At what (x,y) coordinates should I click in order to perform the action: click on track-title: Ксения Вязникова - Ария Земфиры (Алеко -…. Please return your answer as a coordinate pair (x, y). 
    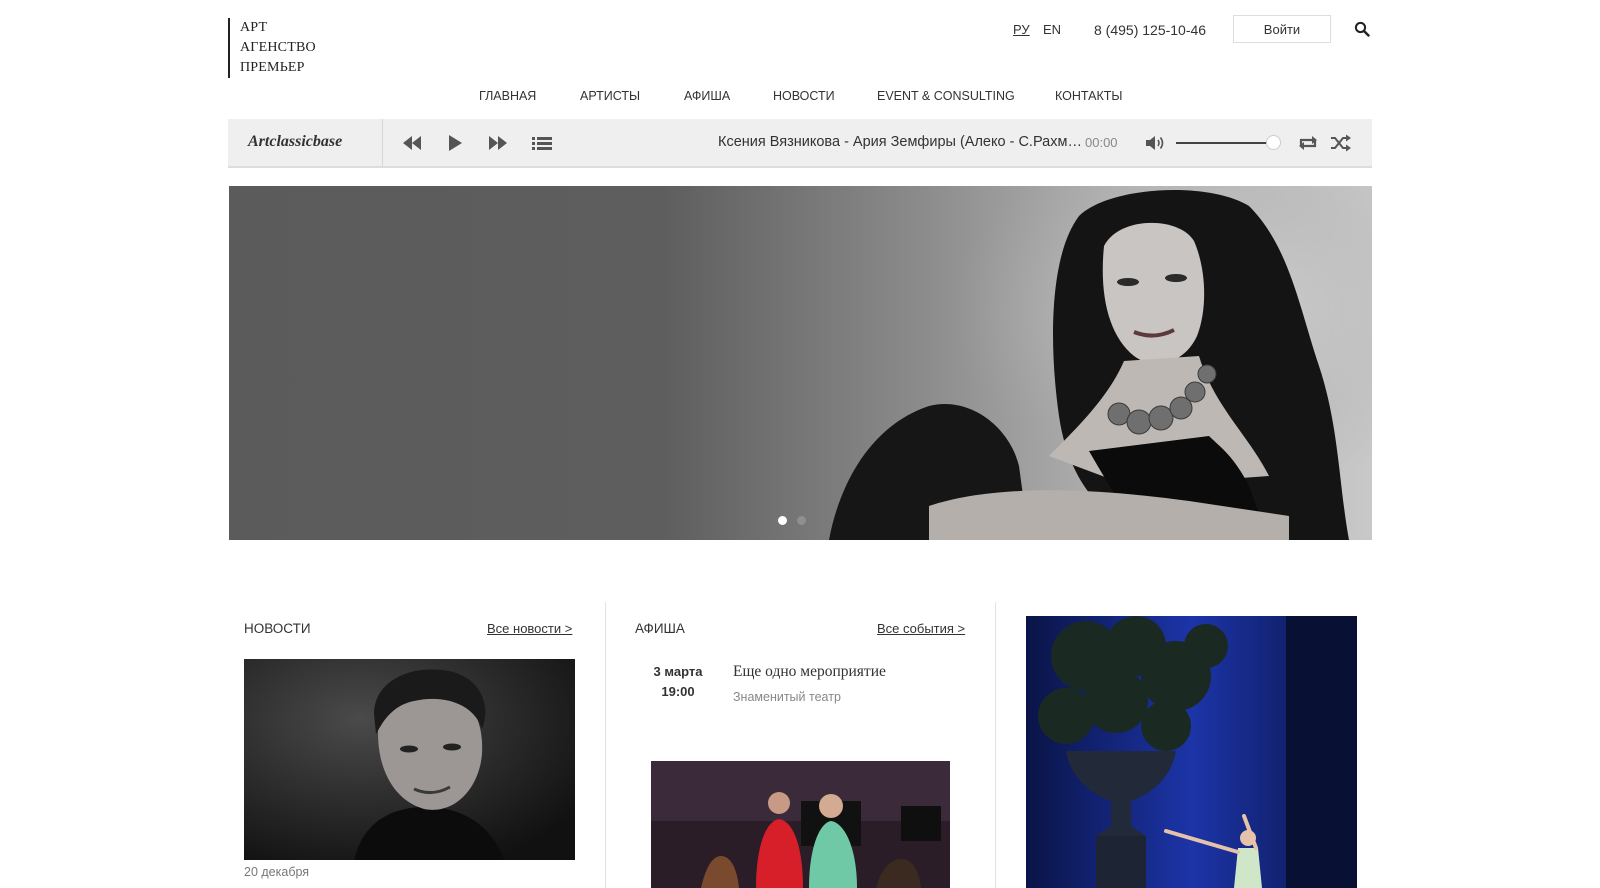
    Looking at the image, I should click on (903, 142).